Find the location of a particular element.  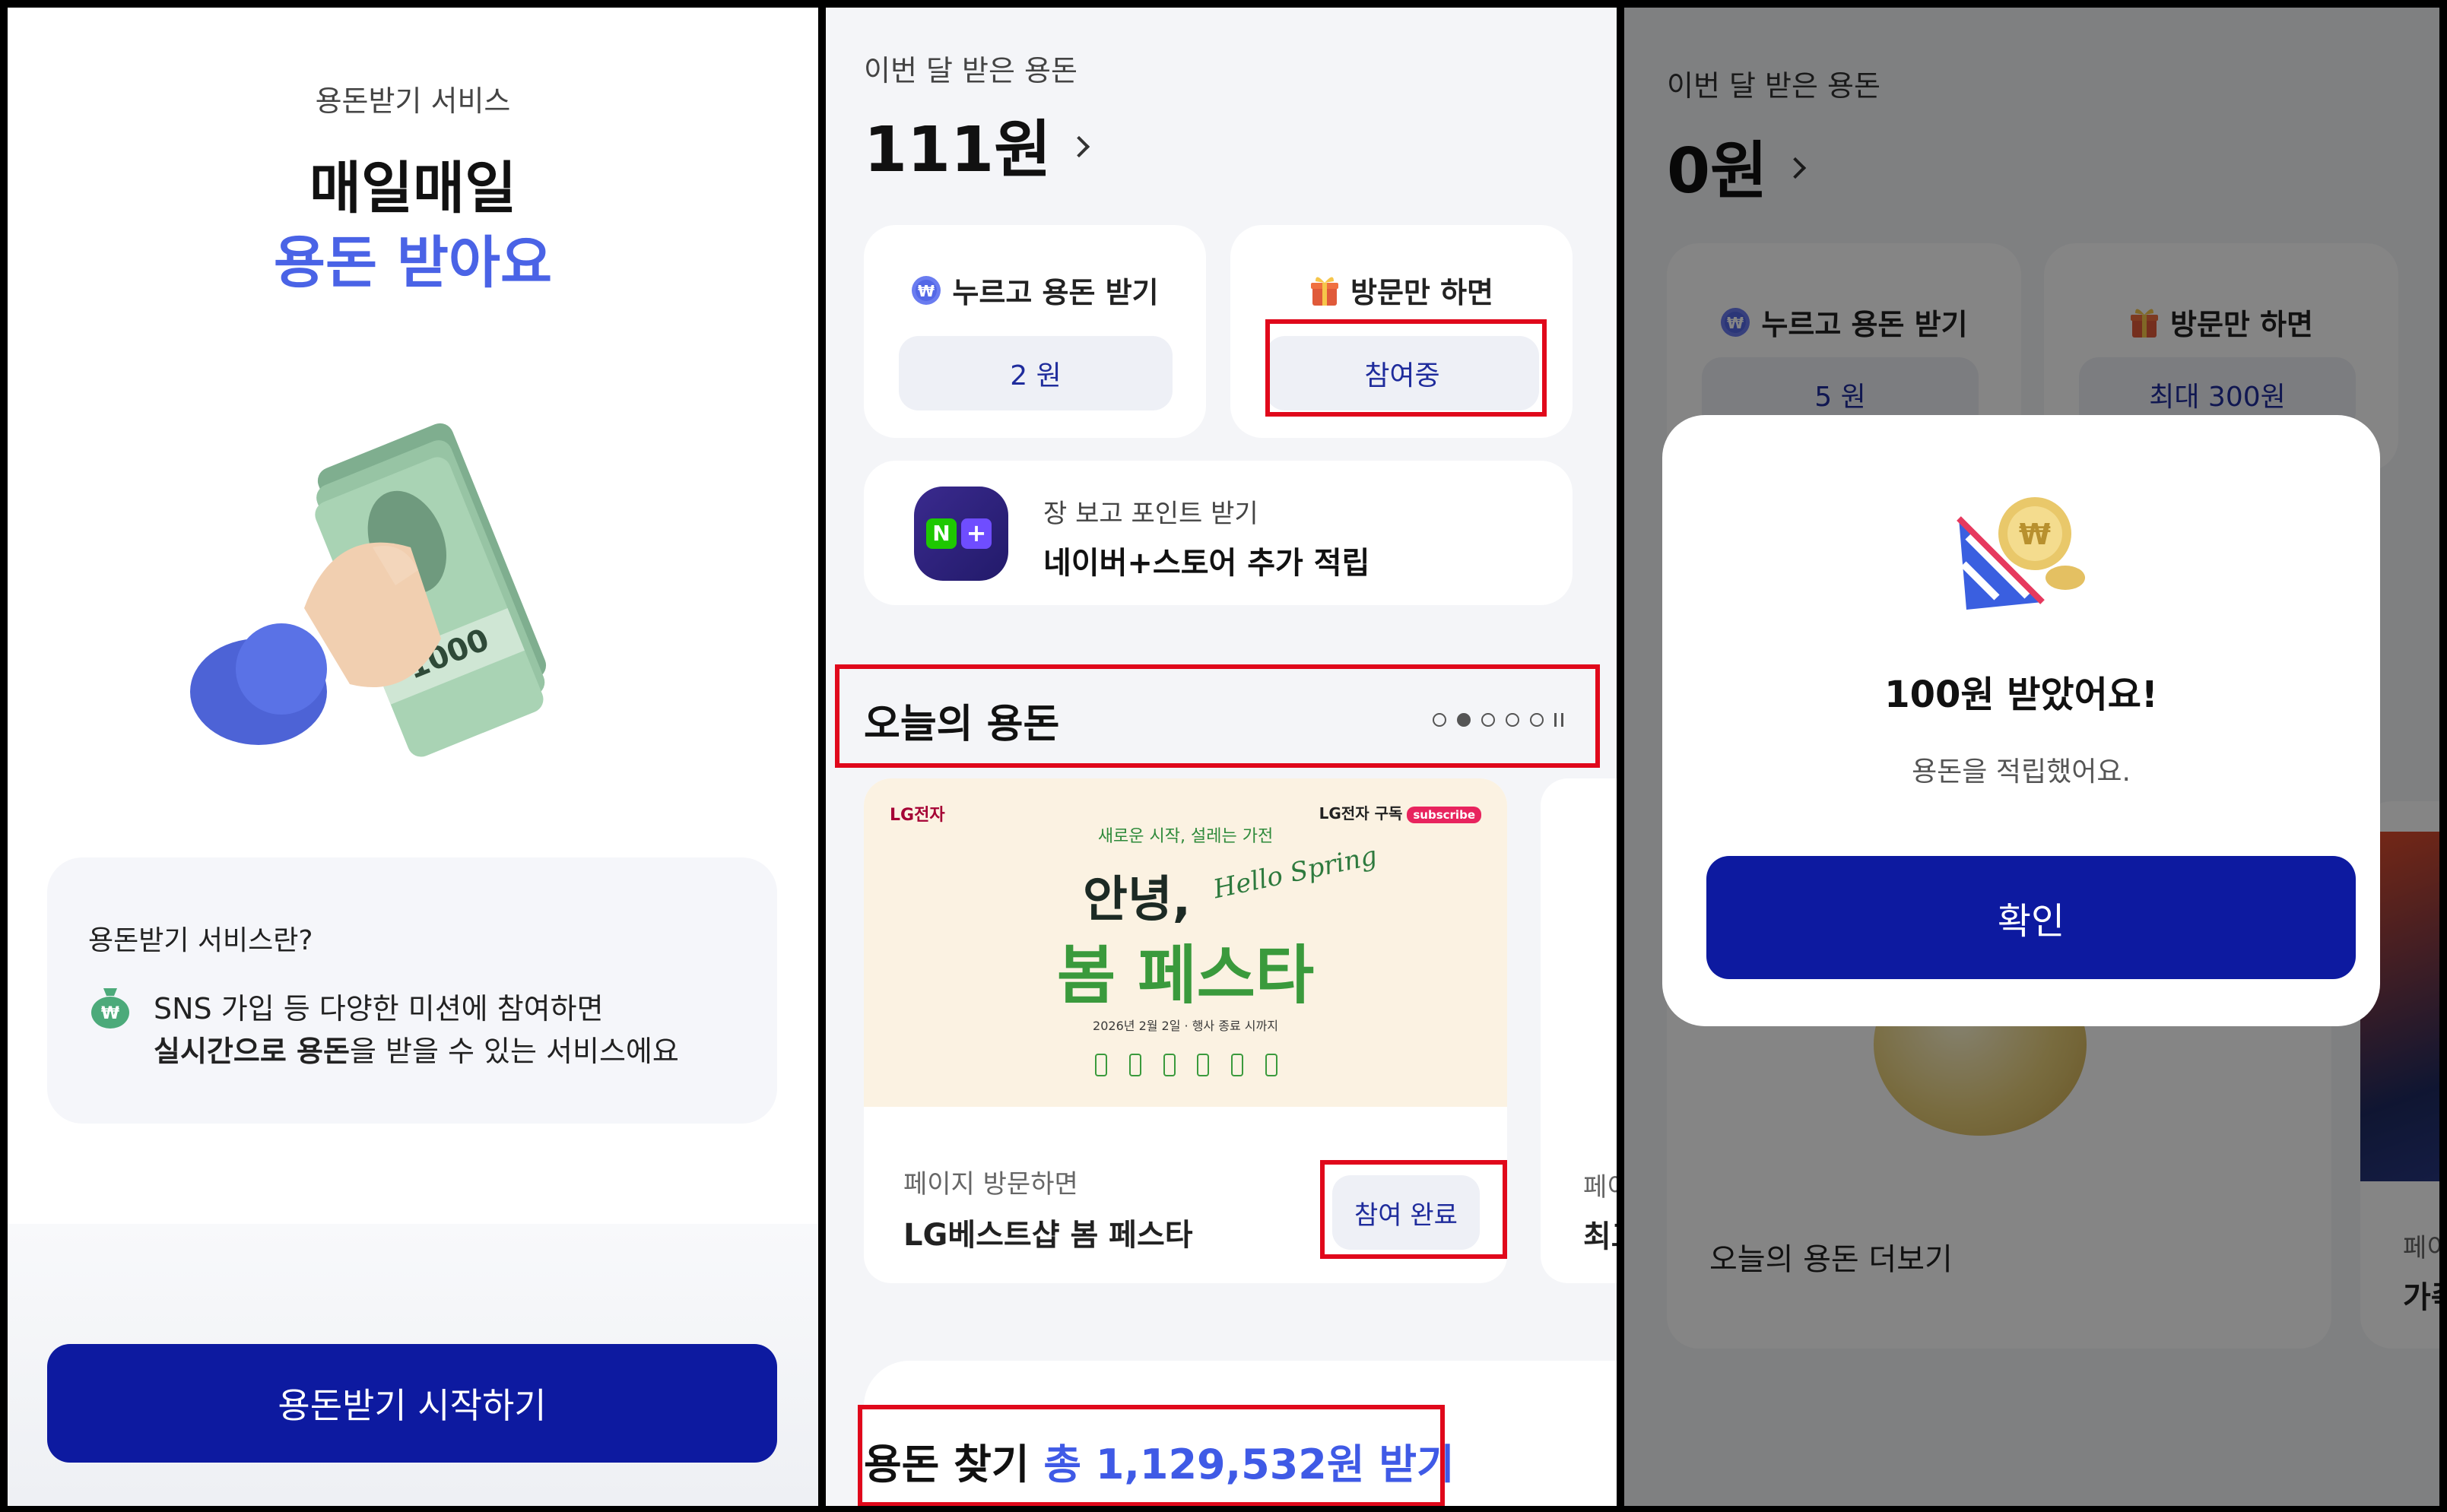

highlight-box-today-section is located at coordinates (1217, 716).